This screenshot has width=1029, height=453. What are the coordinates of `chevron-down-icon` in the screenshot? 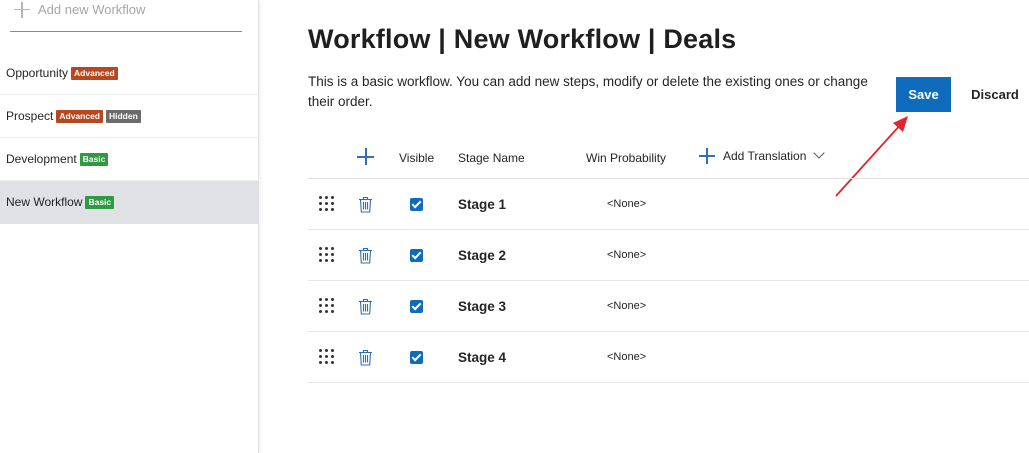 It's located at (819, 153).